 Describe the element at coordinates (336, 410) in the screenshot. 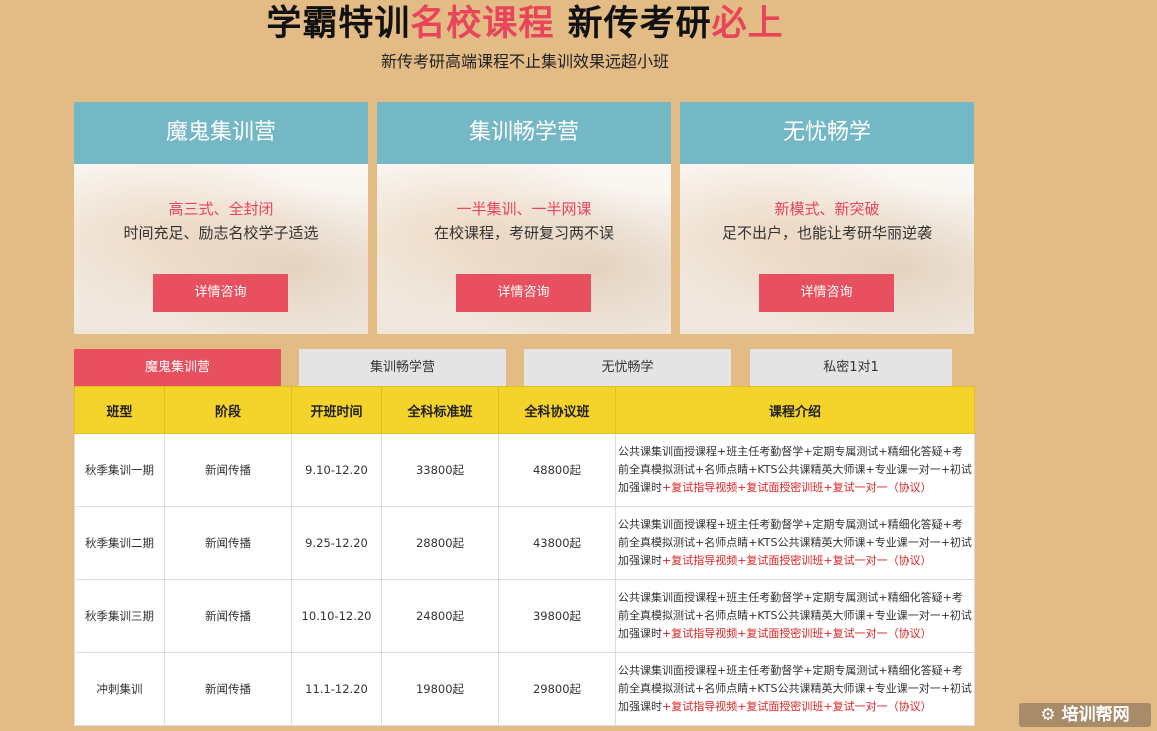

I see `column-header: 开班时间` at that location.